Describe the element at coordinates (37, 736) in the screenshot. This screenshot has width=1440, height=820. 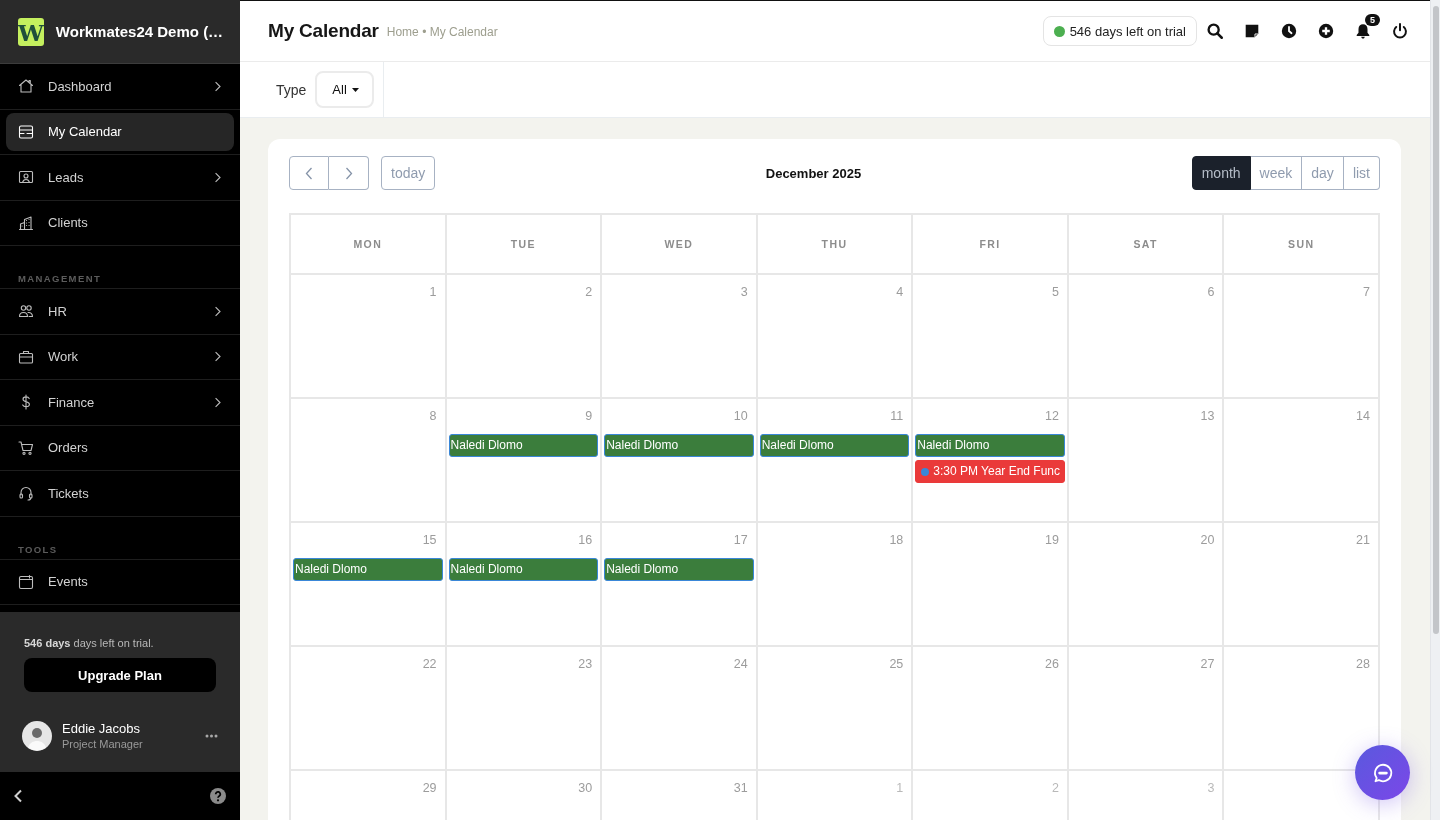
I see `user-avatar` at that location.